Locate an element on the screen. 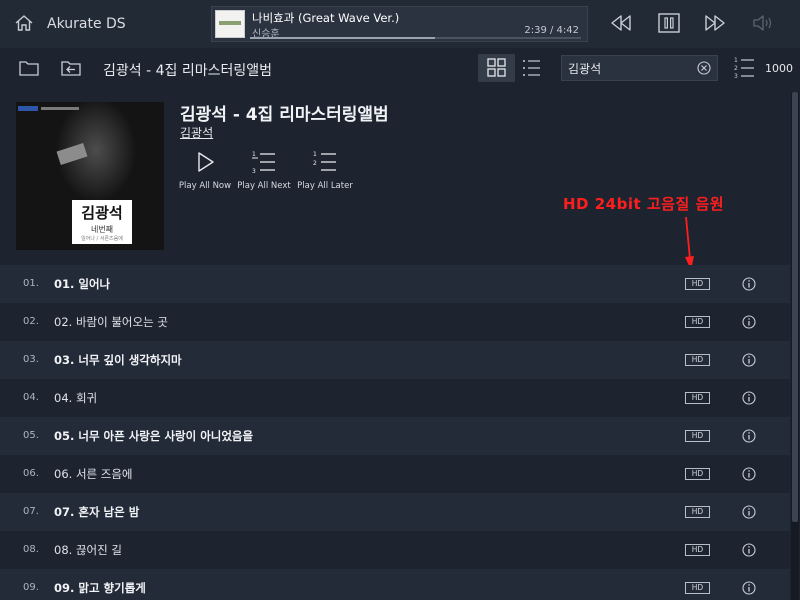 The width and height of the screenshot is (800, 600). scrollbar is located at coordinates (795, 346).